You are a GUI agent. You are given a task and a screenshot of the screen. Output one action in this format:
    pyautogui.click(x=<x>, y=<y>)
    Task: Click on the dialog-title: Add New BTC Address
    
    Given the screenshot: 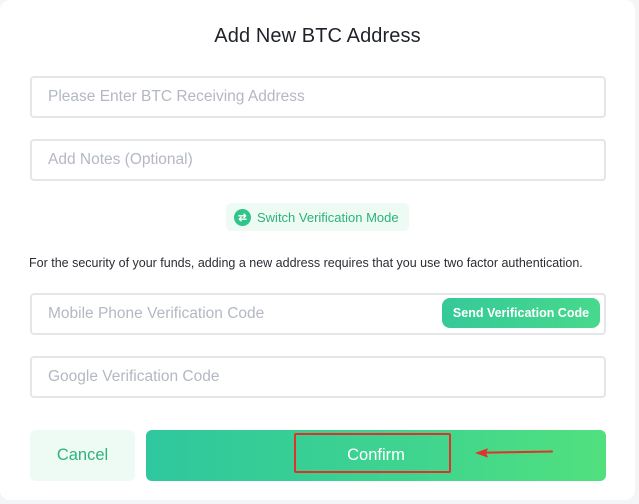 What is the action you would take?
    pyautogui.click(x=317, y=36)
    